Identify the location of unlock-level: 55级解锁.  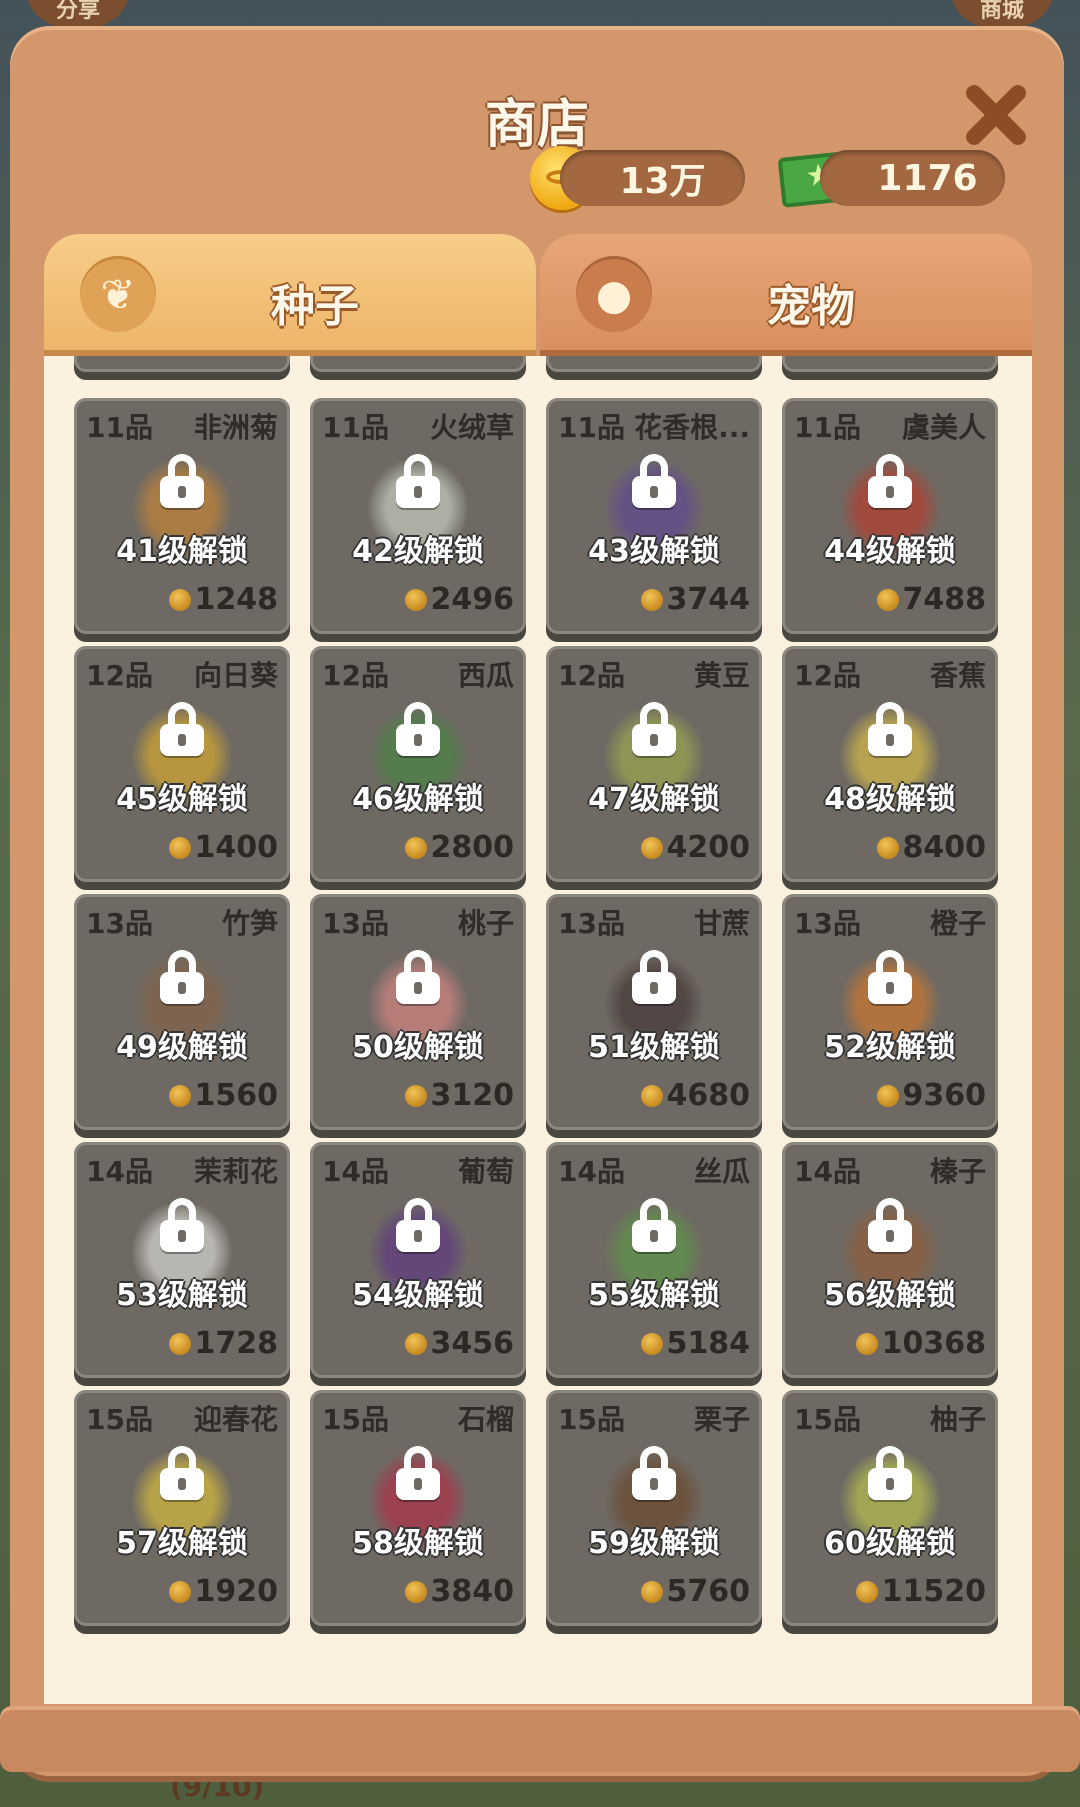
(654, 1295).